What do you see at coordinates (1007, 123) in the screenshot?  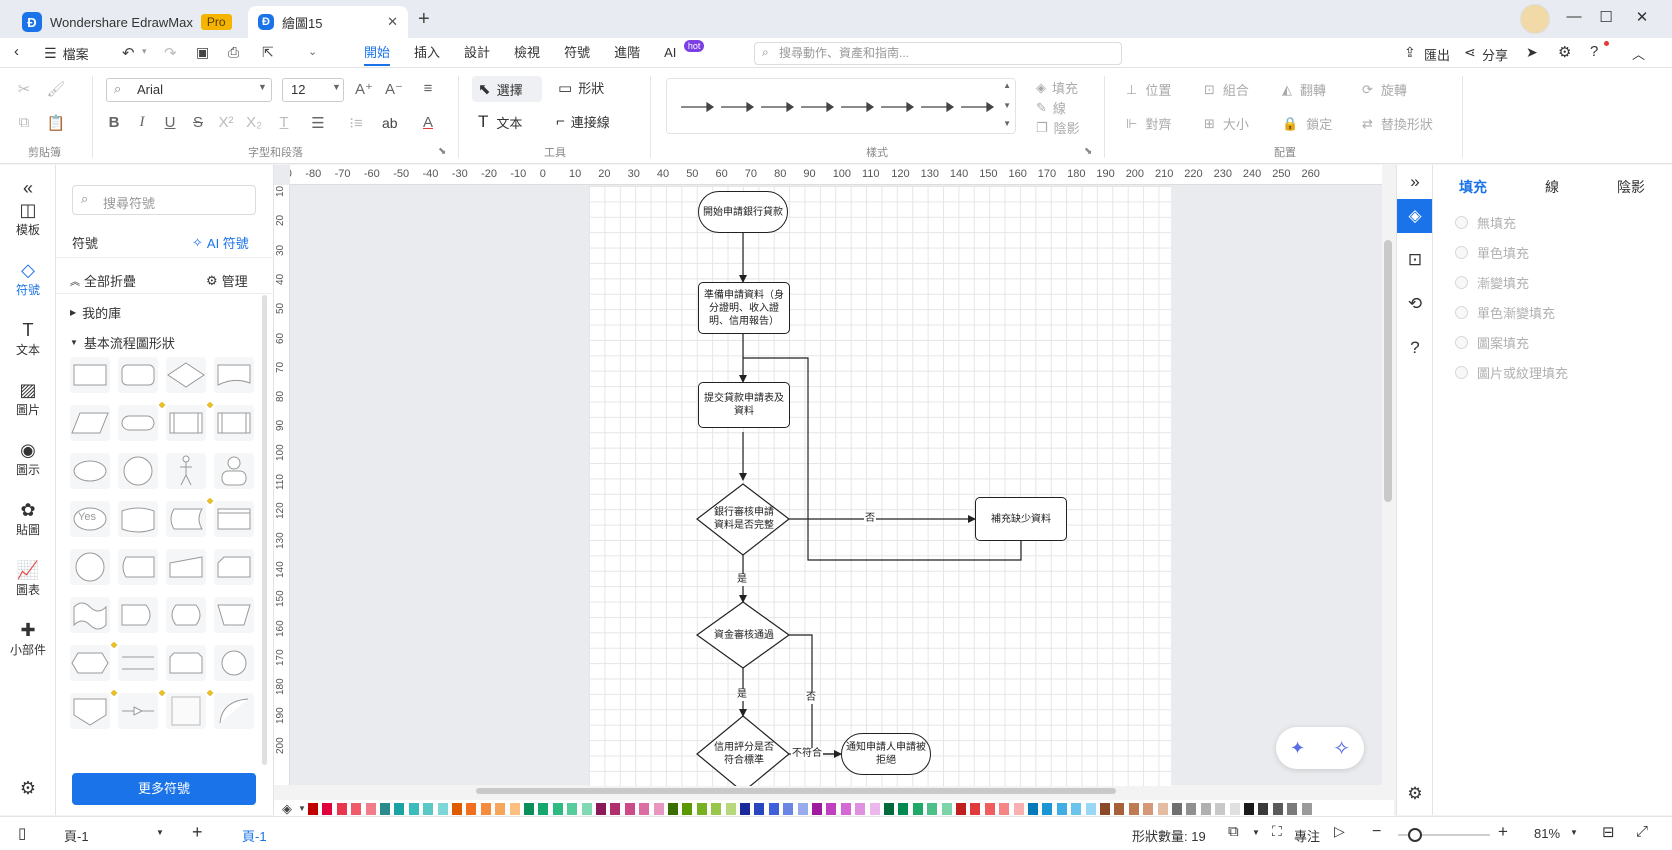 I see `gallery-expand-icon: ▼` at bounding box center [1007, 123].